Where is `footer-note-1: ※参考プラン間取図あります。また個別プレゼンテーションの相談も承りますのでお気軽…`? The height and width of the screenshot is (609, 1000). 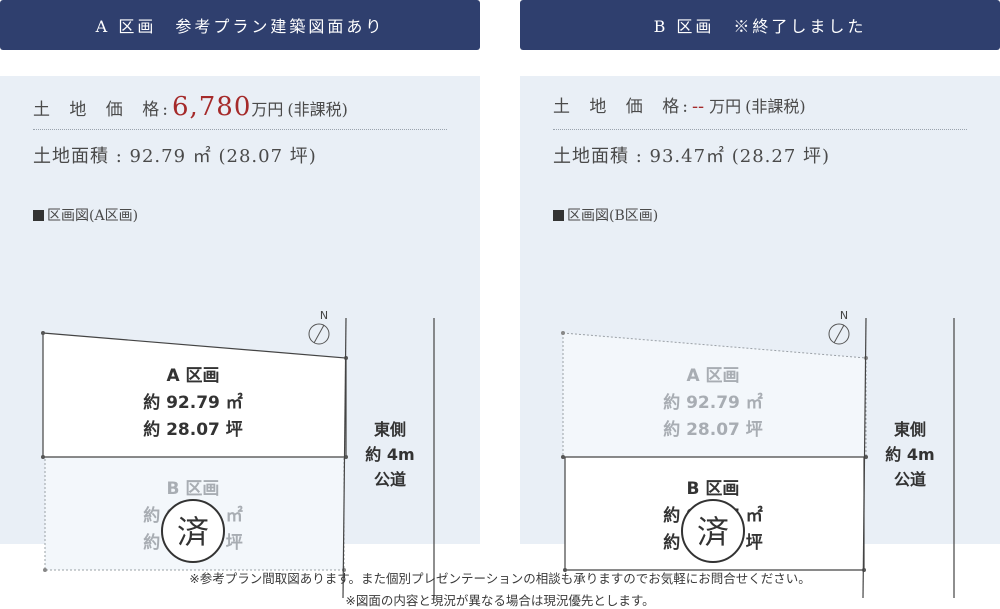 footer-note-1: ※参考プラン間取図あります。また個別プレゼンテーションの相談も承りますのでお気軽… is located at coordinates (500, 578).